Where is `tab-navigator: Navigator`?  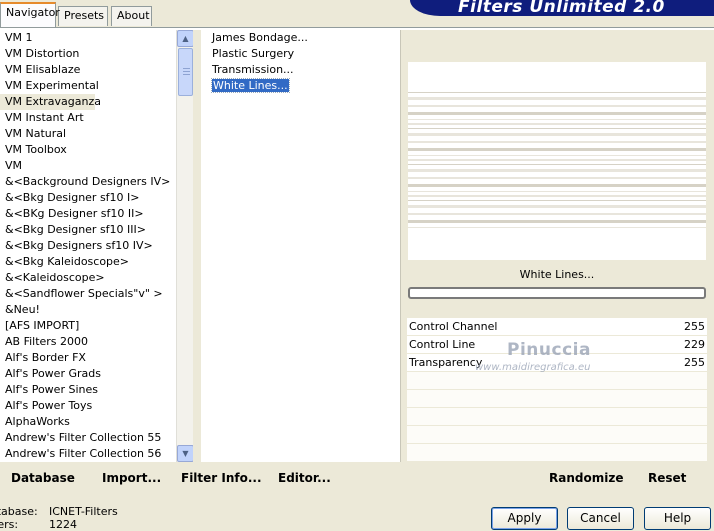
tab-navigator: Navigator is located at coordinates (30, 14).